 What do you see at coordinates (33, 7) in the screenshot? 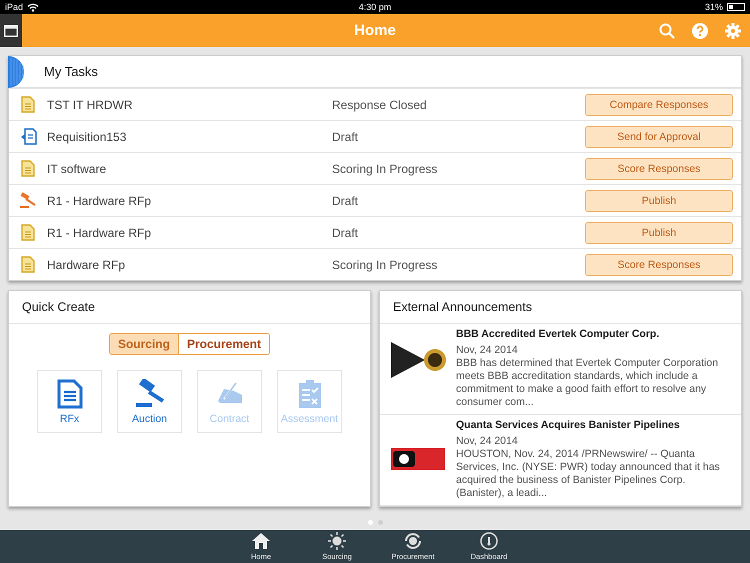
I see `wifi-icon` at bounding box center [33, 7].